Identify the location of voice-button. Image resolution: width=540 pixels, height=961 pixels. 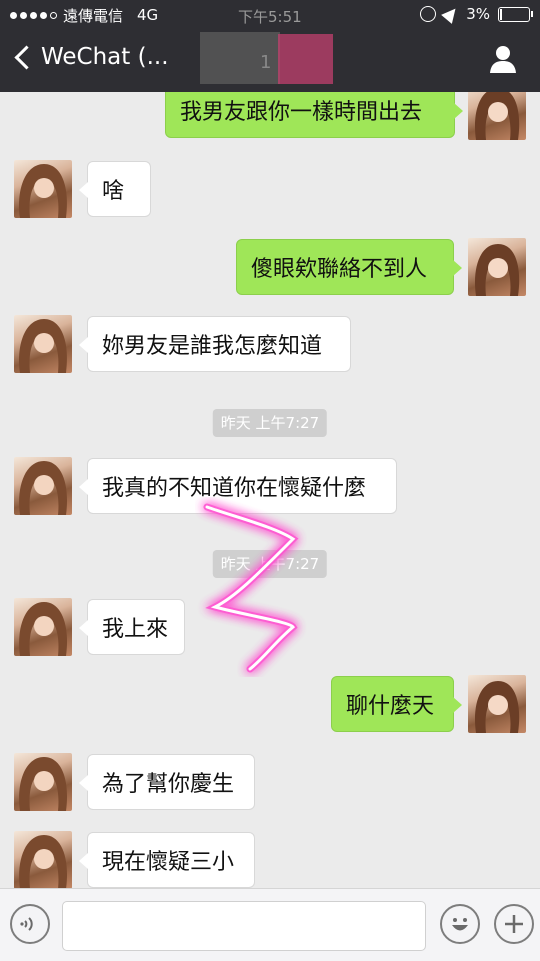
(30, 924).